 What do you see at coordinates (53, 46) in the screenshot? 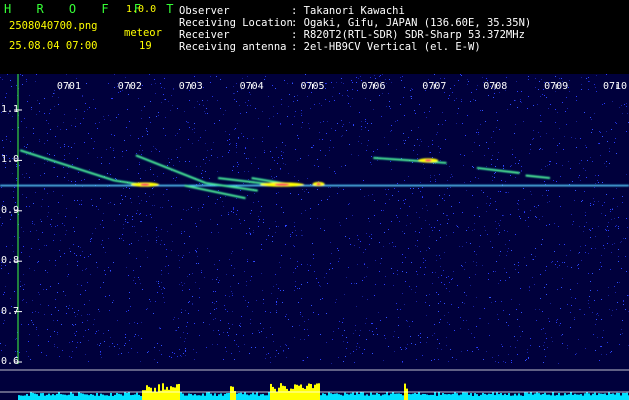
I see `date-time: 25.08.04 07:00` at bounding box center [53, 46].